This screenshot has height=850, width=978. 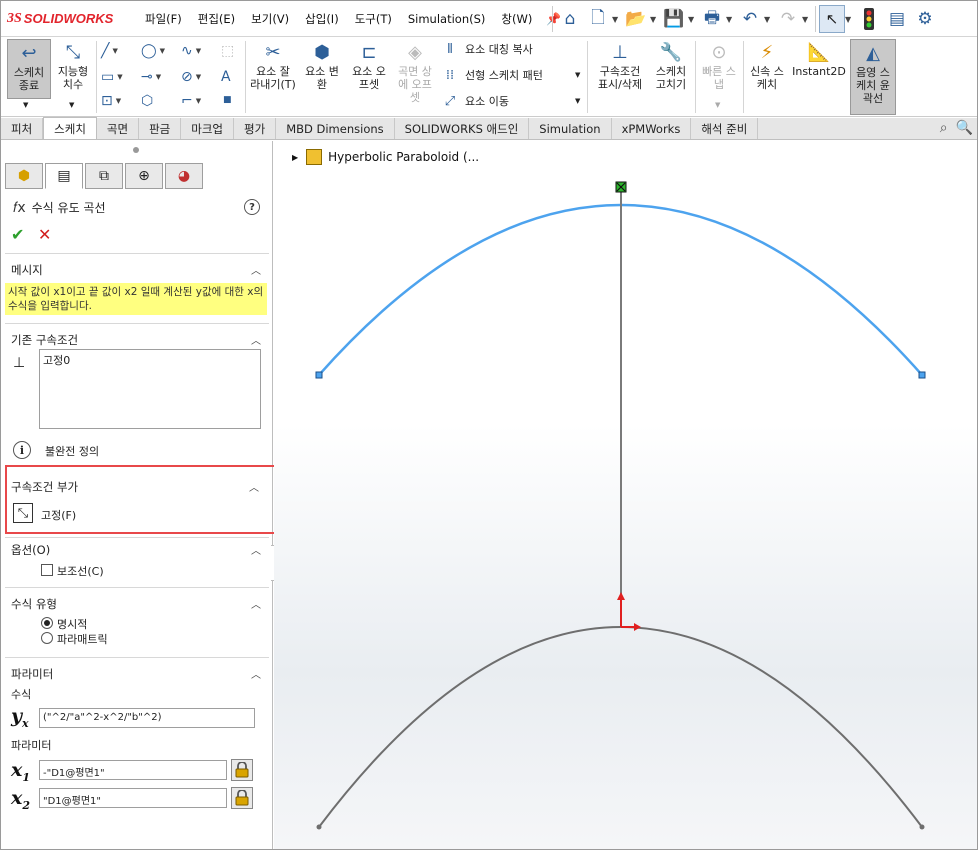 What do you see at coordinates (153, 51) in the screenshot?
I see `circle-tool-icon: ◯ ▼` at bounding box center [153, 51].